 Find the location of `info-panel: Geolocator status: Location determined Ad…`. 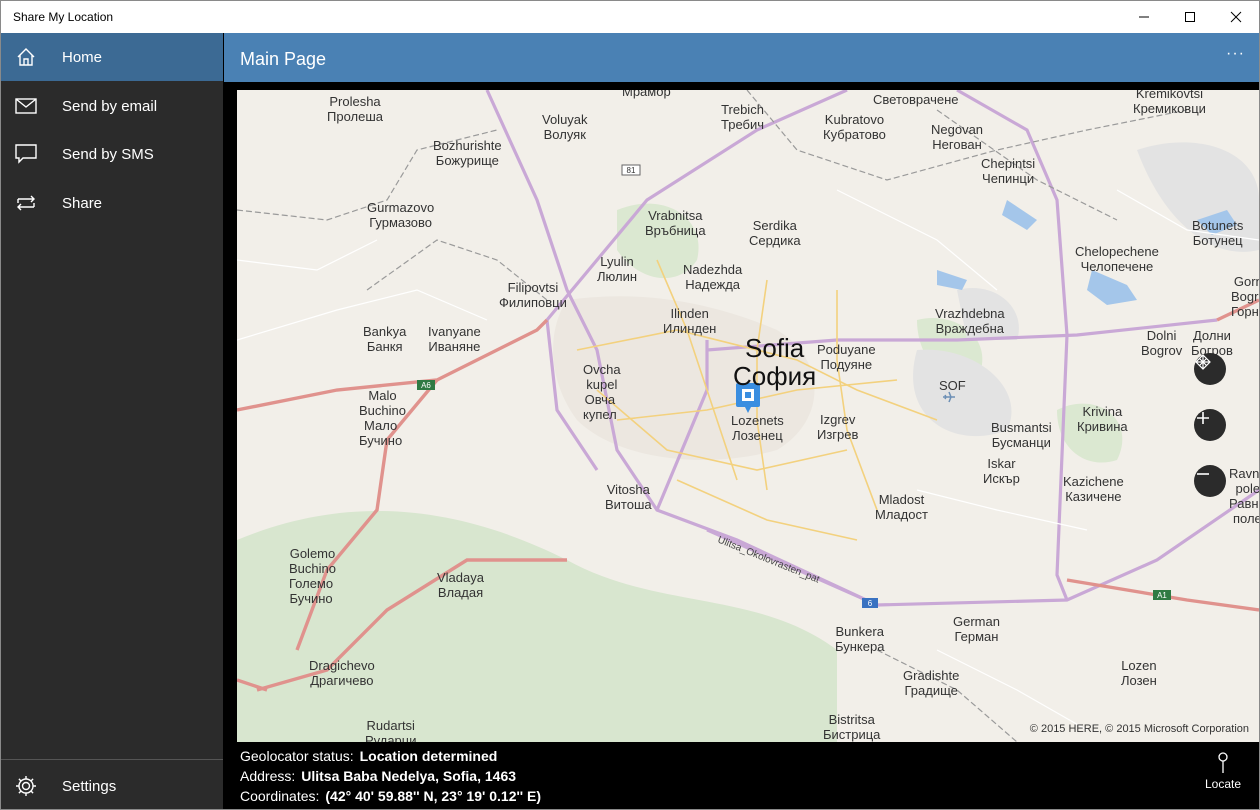

info-panel: Geolocator status: Location determined Ad… is located at coordinates (741, 775).